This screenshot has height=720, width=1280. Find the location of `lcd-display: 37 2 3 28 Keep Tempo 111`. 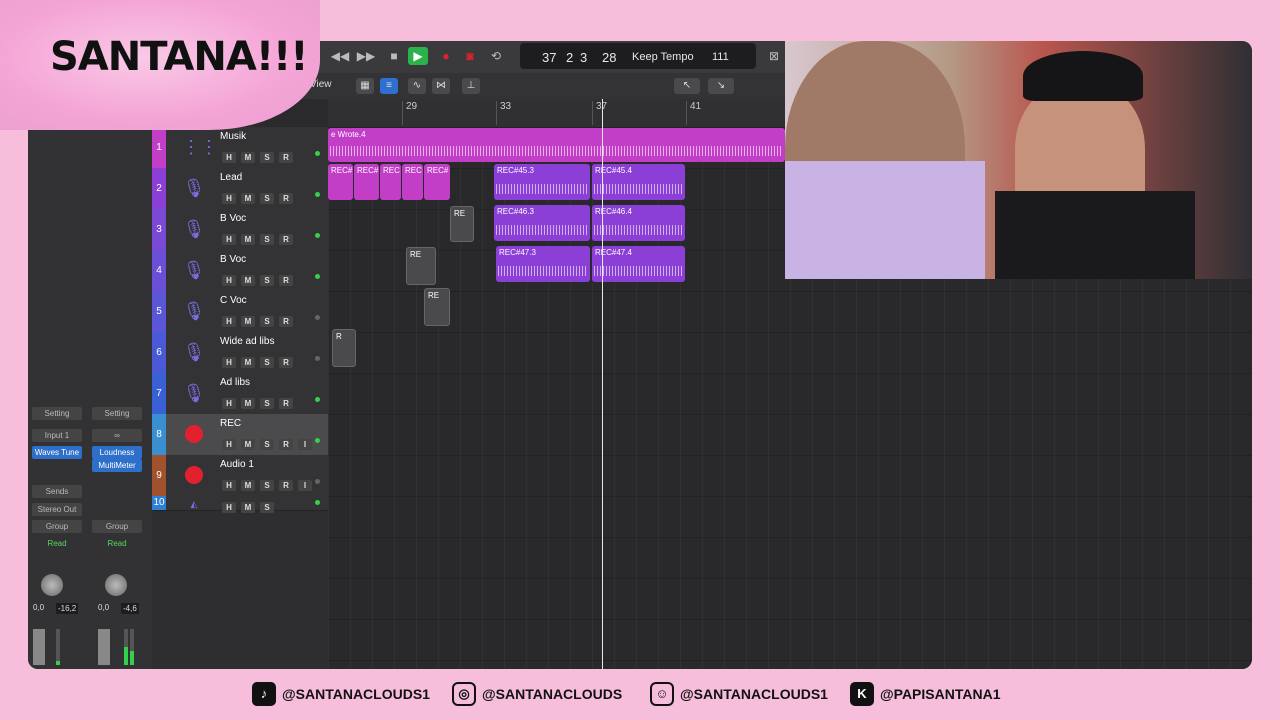

lcd-display: 37 2 3 28 Keep Tempo 111 is located at coordinates (638, 56).